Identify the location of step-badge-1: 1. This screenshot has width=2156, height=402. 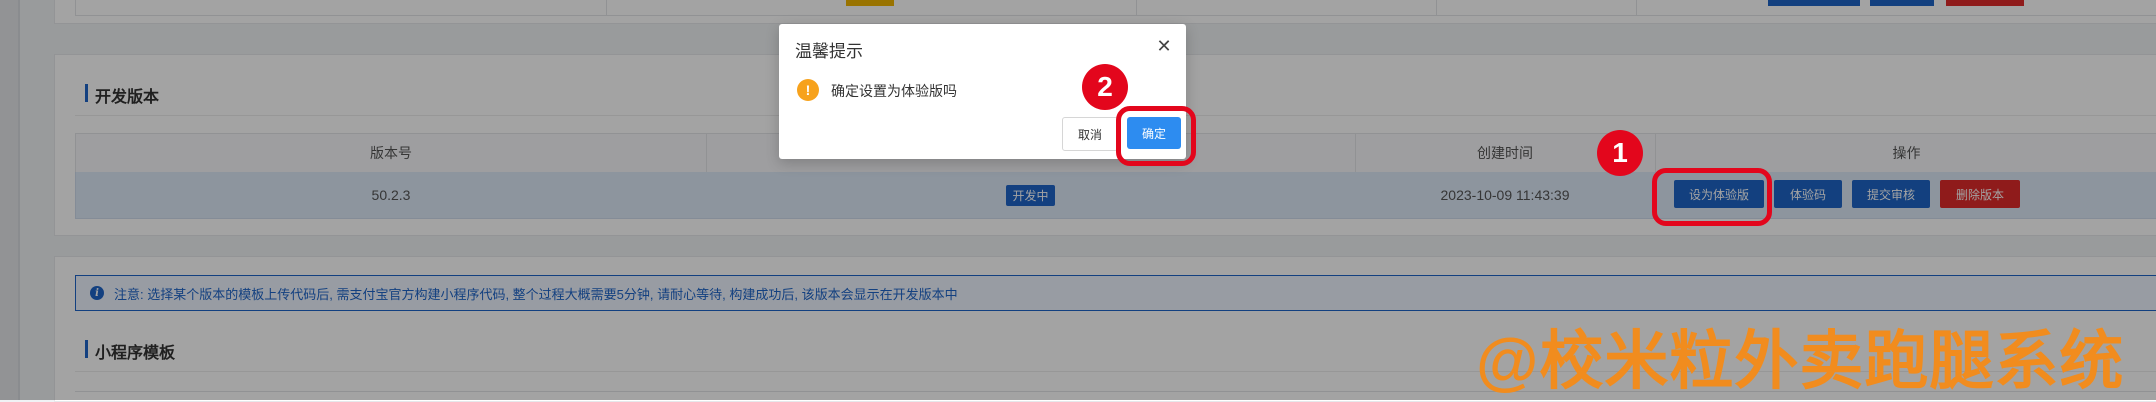
(1620, 153).